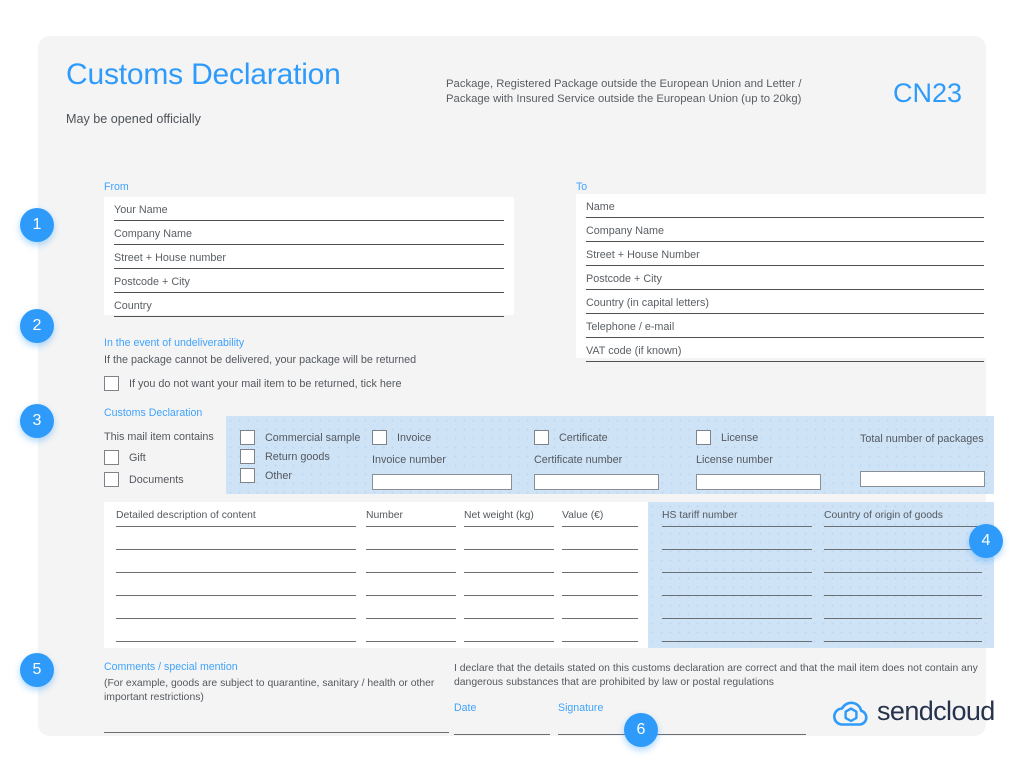  Describe the element at coordinates (247, 437) in the screenshot. I see `commercial-sample-checkbox` at that location.